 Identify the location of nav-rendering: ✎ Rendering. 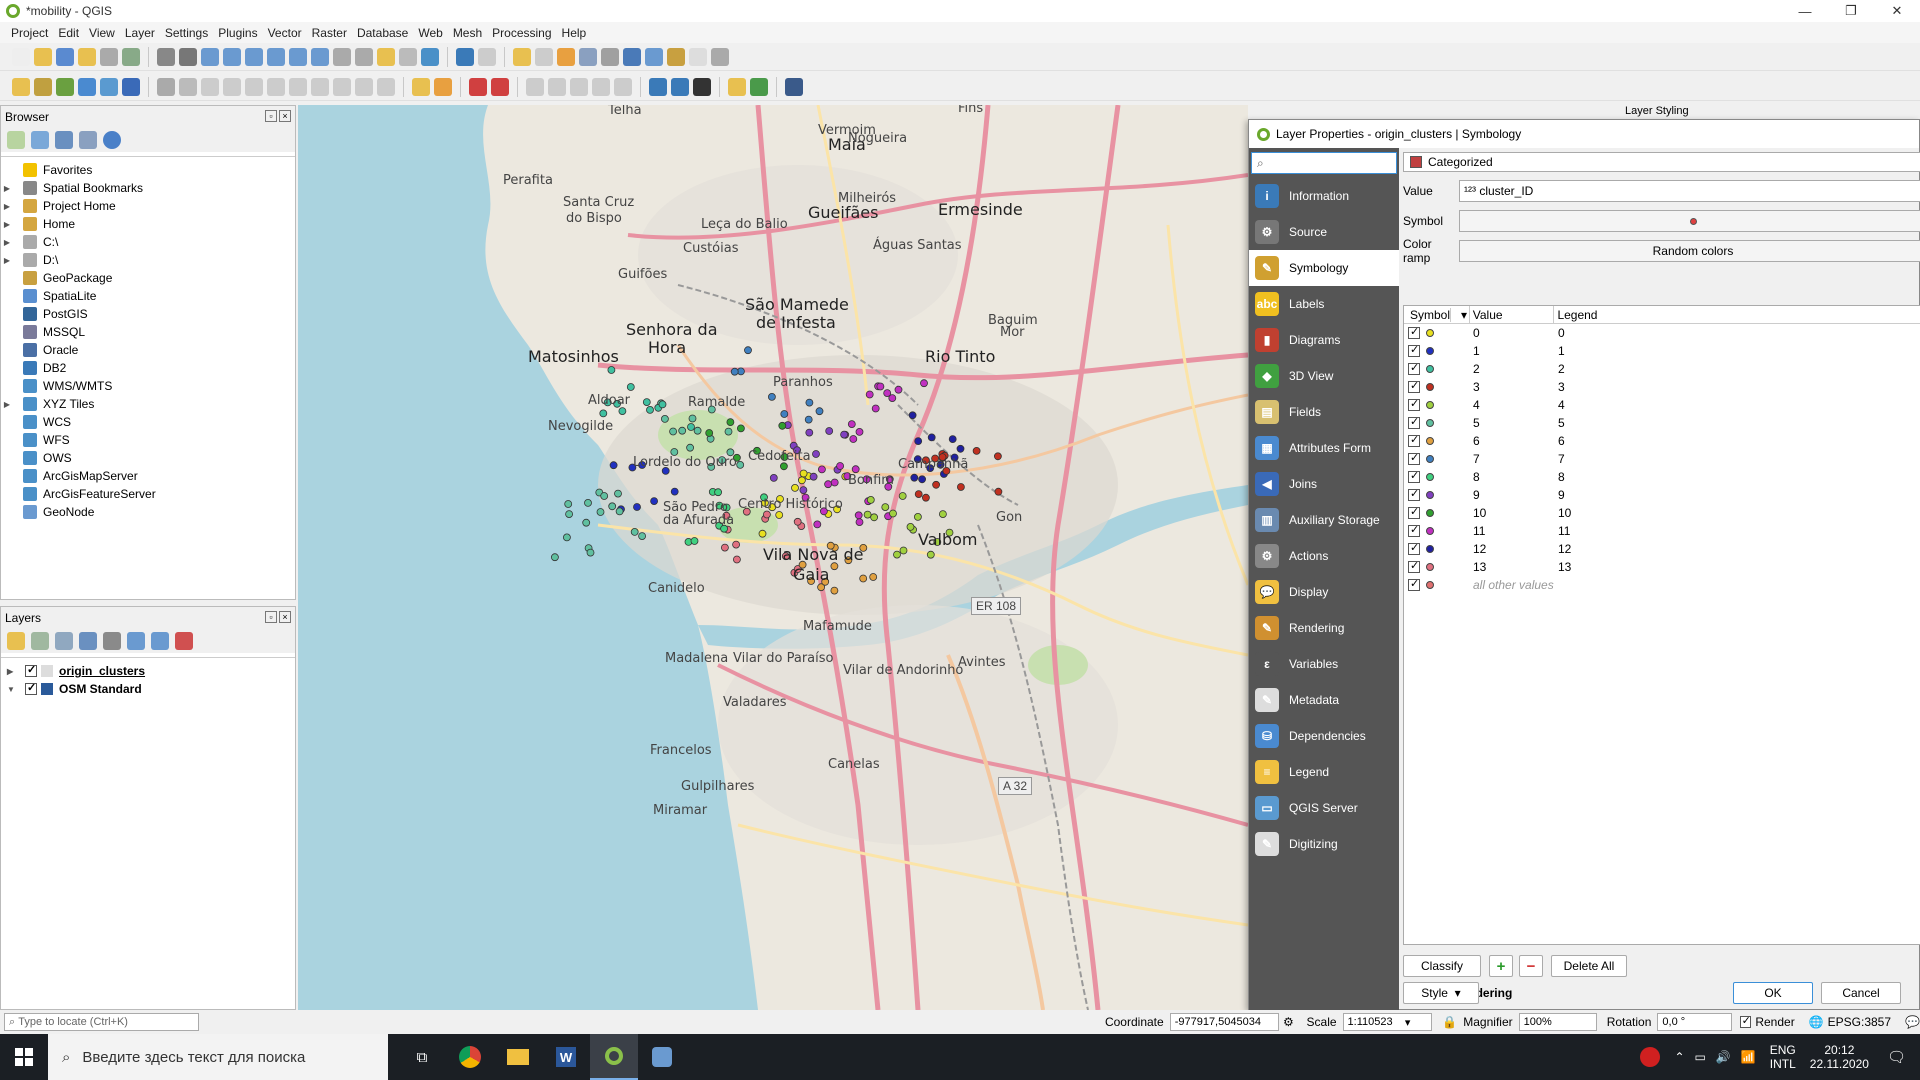
(1324, 628).